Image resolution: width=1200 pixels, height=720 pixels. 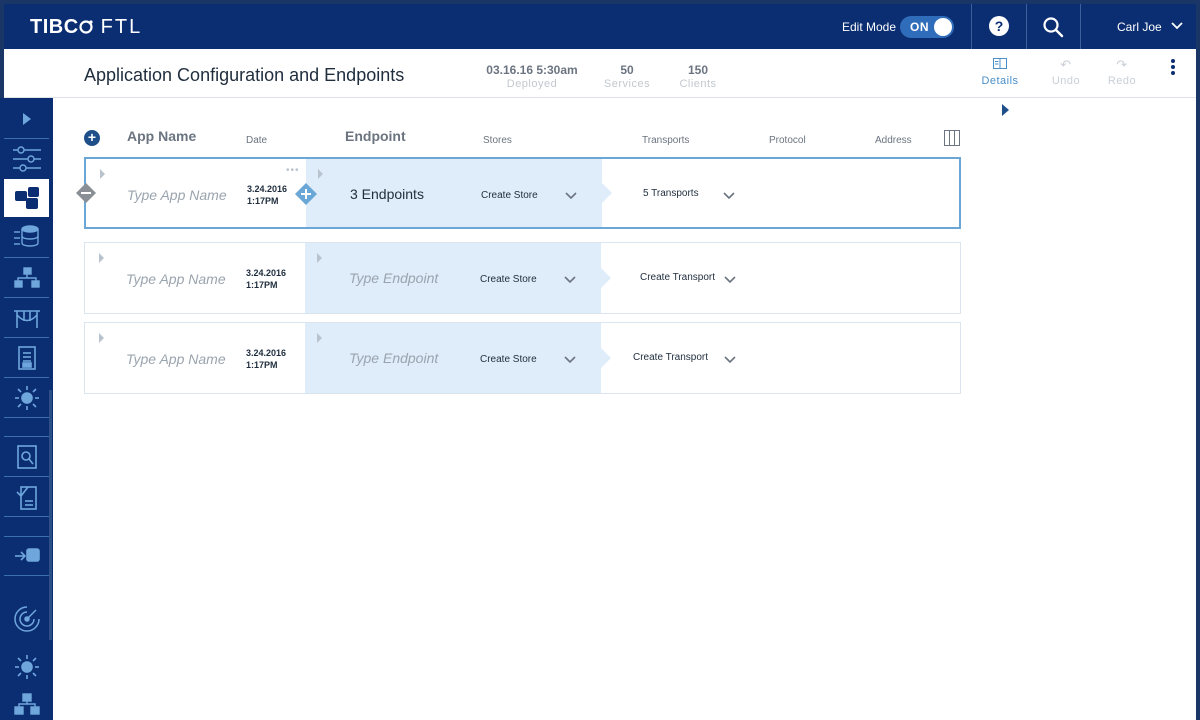 I want to click on tibco-ftl-logo: TIBC FTL, so click(x=86, y=27).